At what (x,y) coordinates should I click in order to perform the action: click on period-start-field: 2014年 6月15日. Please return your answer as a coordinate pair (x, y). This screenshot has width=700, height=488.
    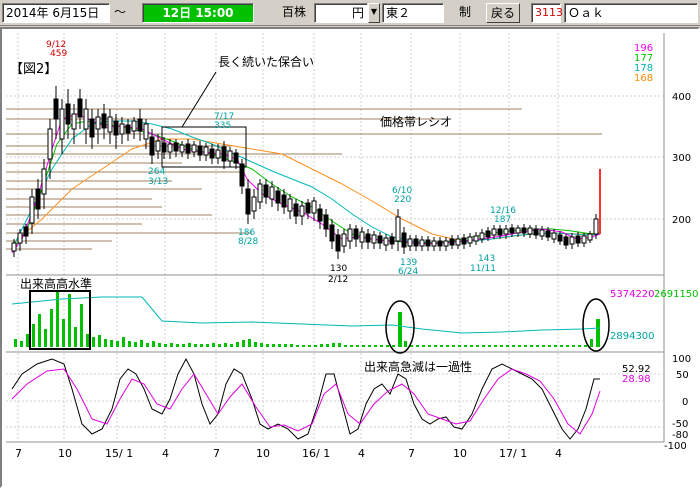
    Looking at the image, I should click on (56, 13).